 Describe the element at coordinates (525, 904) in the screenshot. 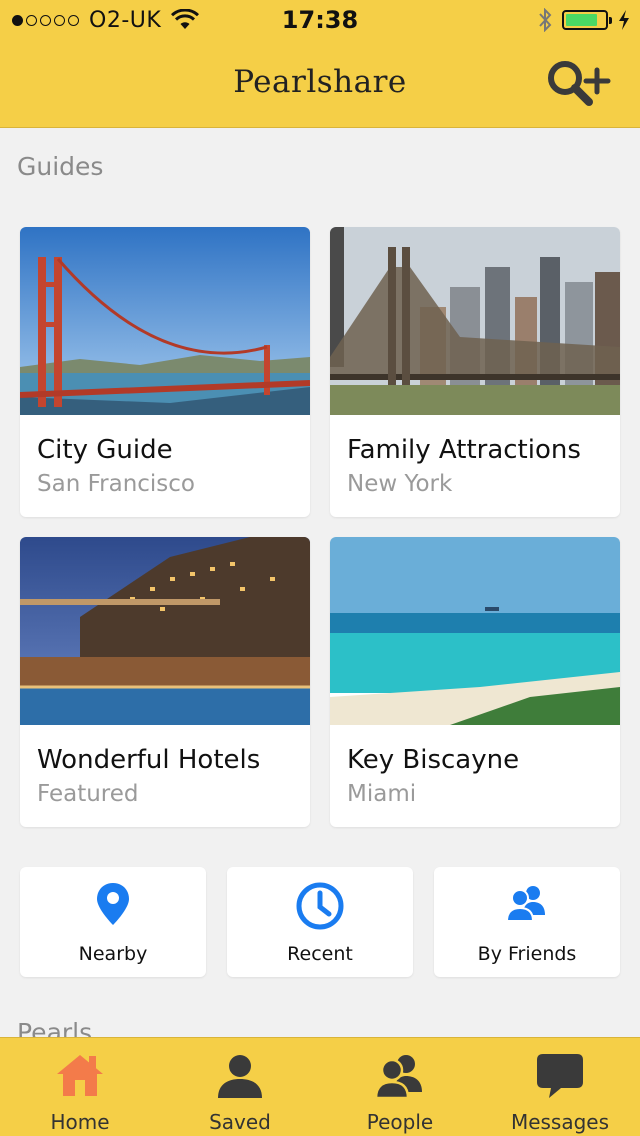

I see `friends-icon` at that location.